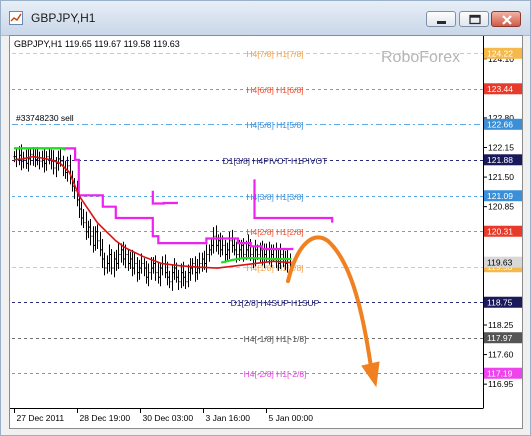  Describe the element at coordinates (228, 418) in the screenshot. I see `time-axis-label: 3 Jan 16:00` at that location.